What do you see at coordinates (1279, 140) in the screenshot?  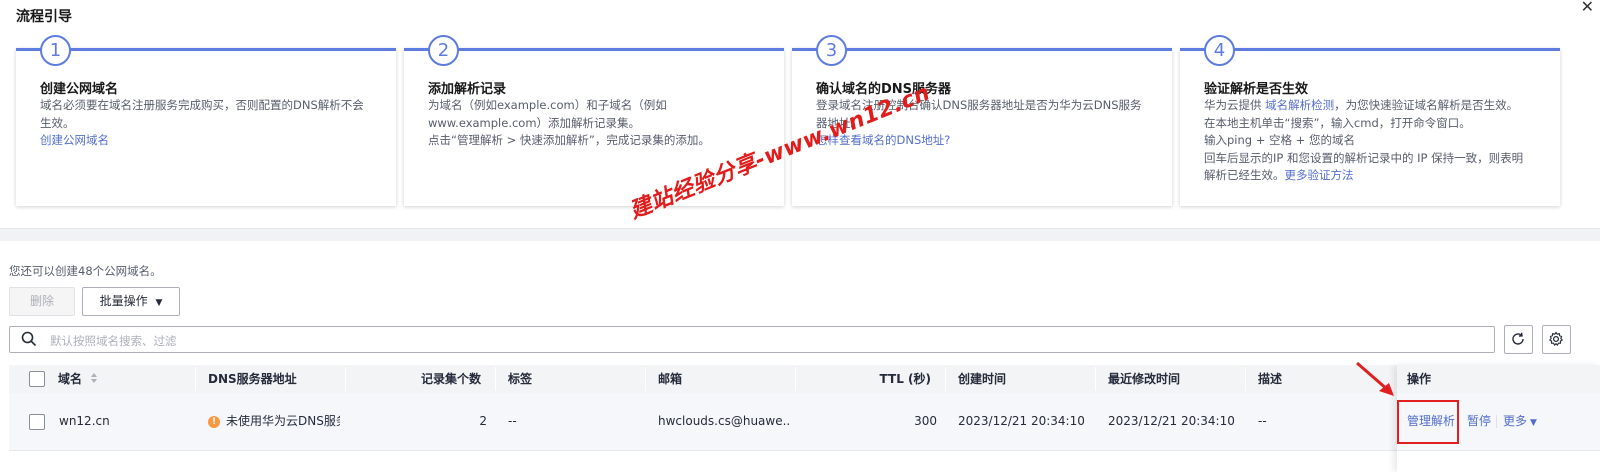 I see `step-text: 输入ping + 空格 + 您的域名` at bounding box center [1279, 140].